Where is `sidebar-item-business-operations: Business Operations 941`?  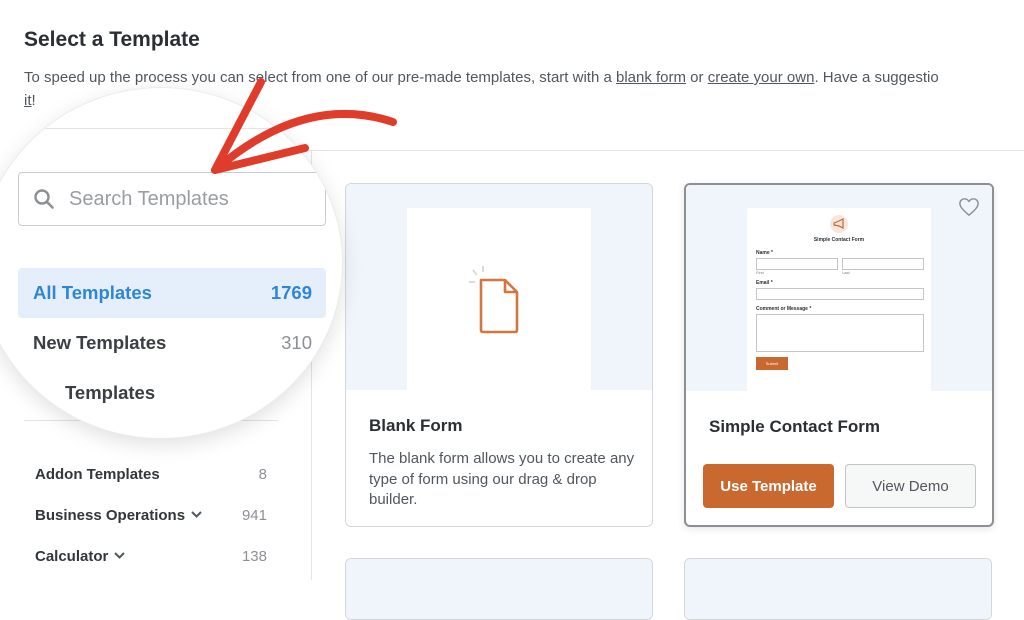 sidebar-item-business-operations: Business Operations 941 is located at coordinates (151, 518).